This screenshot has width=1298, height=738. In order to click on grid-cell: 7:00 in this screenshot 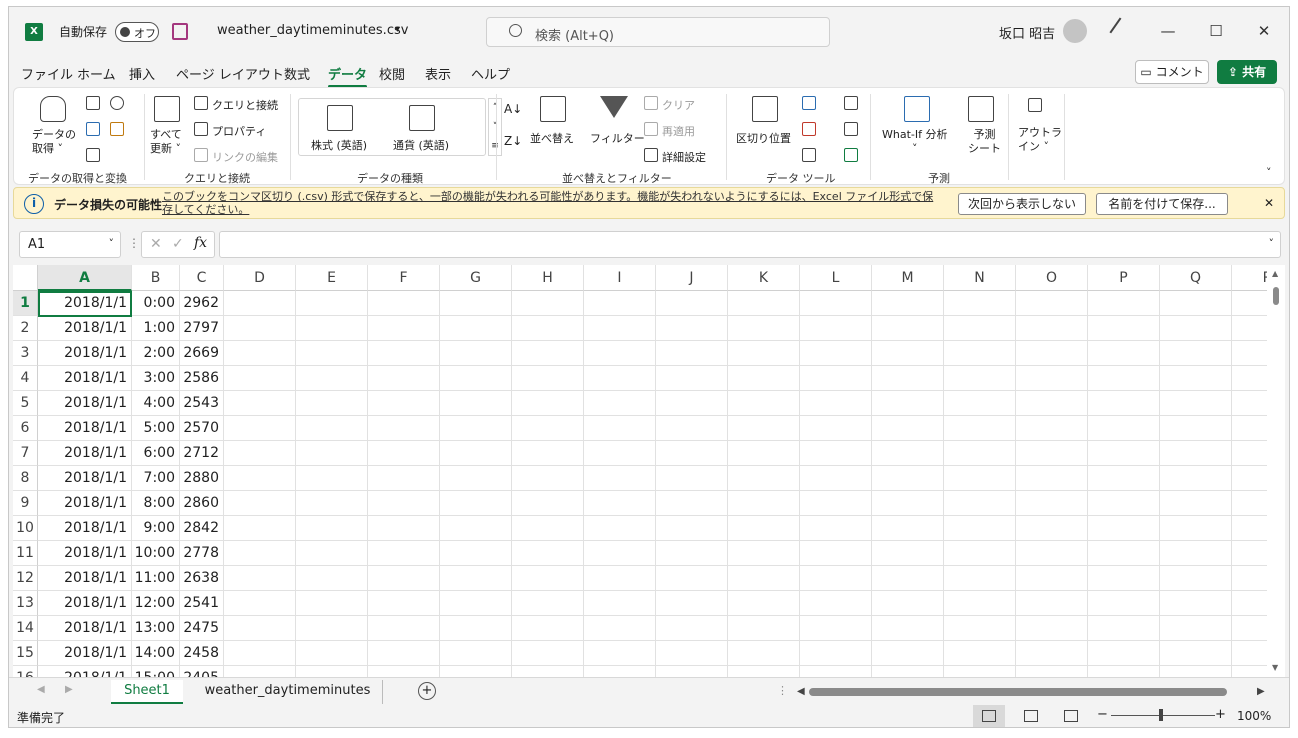, I will do `click(156, 478)`.